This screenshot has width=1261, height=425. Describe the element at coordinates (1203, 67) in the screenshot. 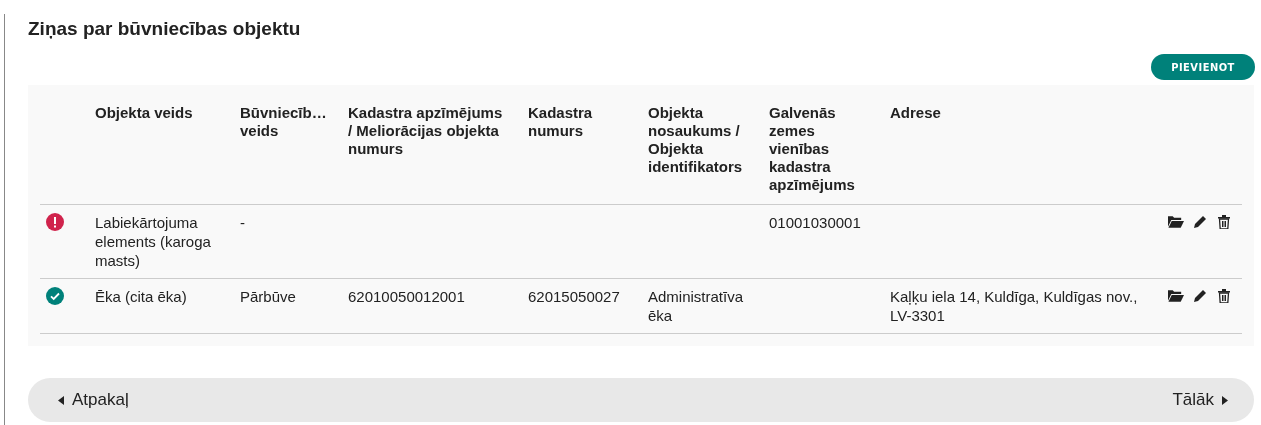

I see `add-button: PIEVIENOT` at that location.